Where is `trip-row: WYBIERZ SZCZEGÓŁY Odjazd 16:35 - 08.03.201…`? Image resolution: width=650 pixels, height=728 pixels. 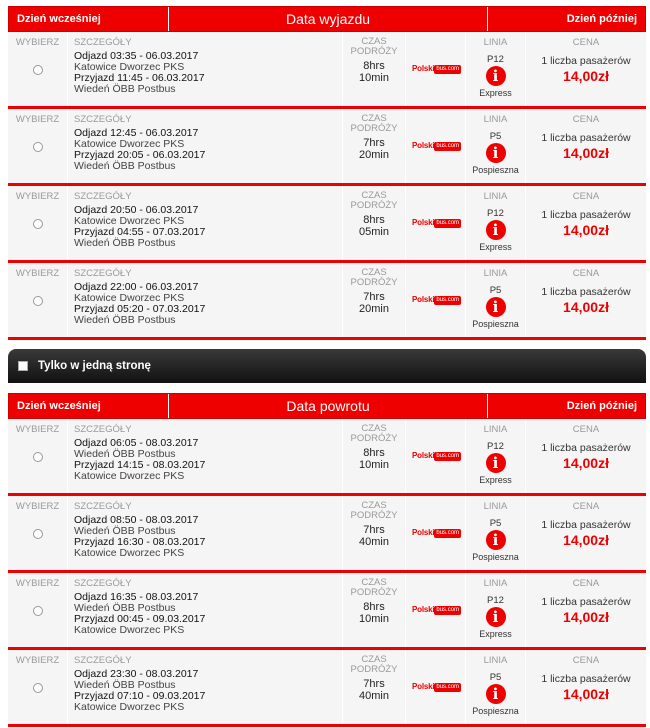 trip-row: WYBIERZ SZCZEGÓŁY Odjazd 16:35 - 08.03.201… is located at coordinates (327, 611).